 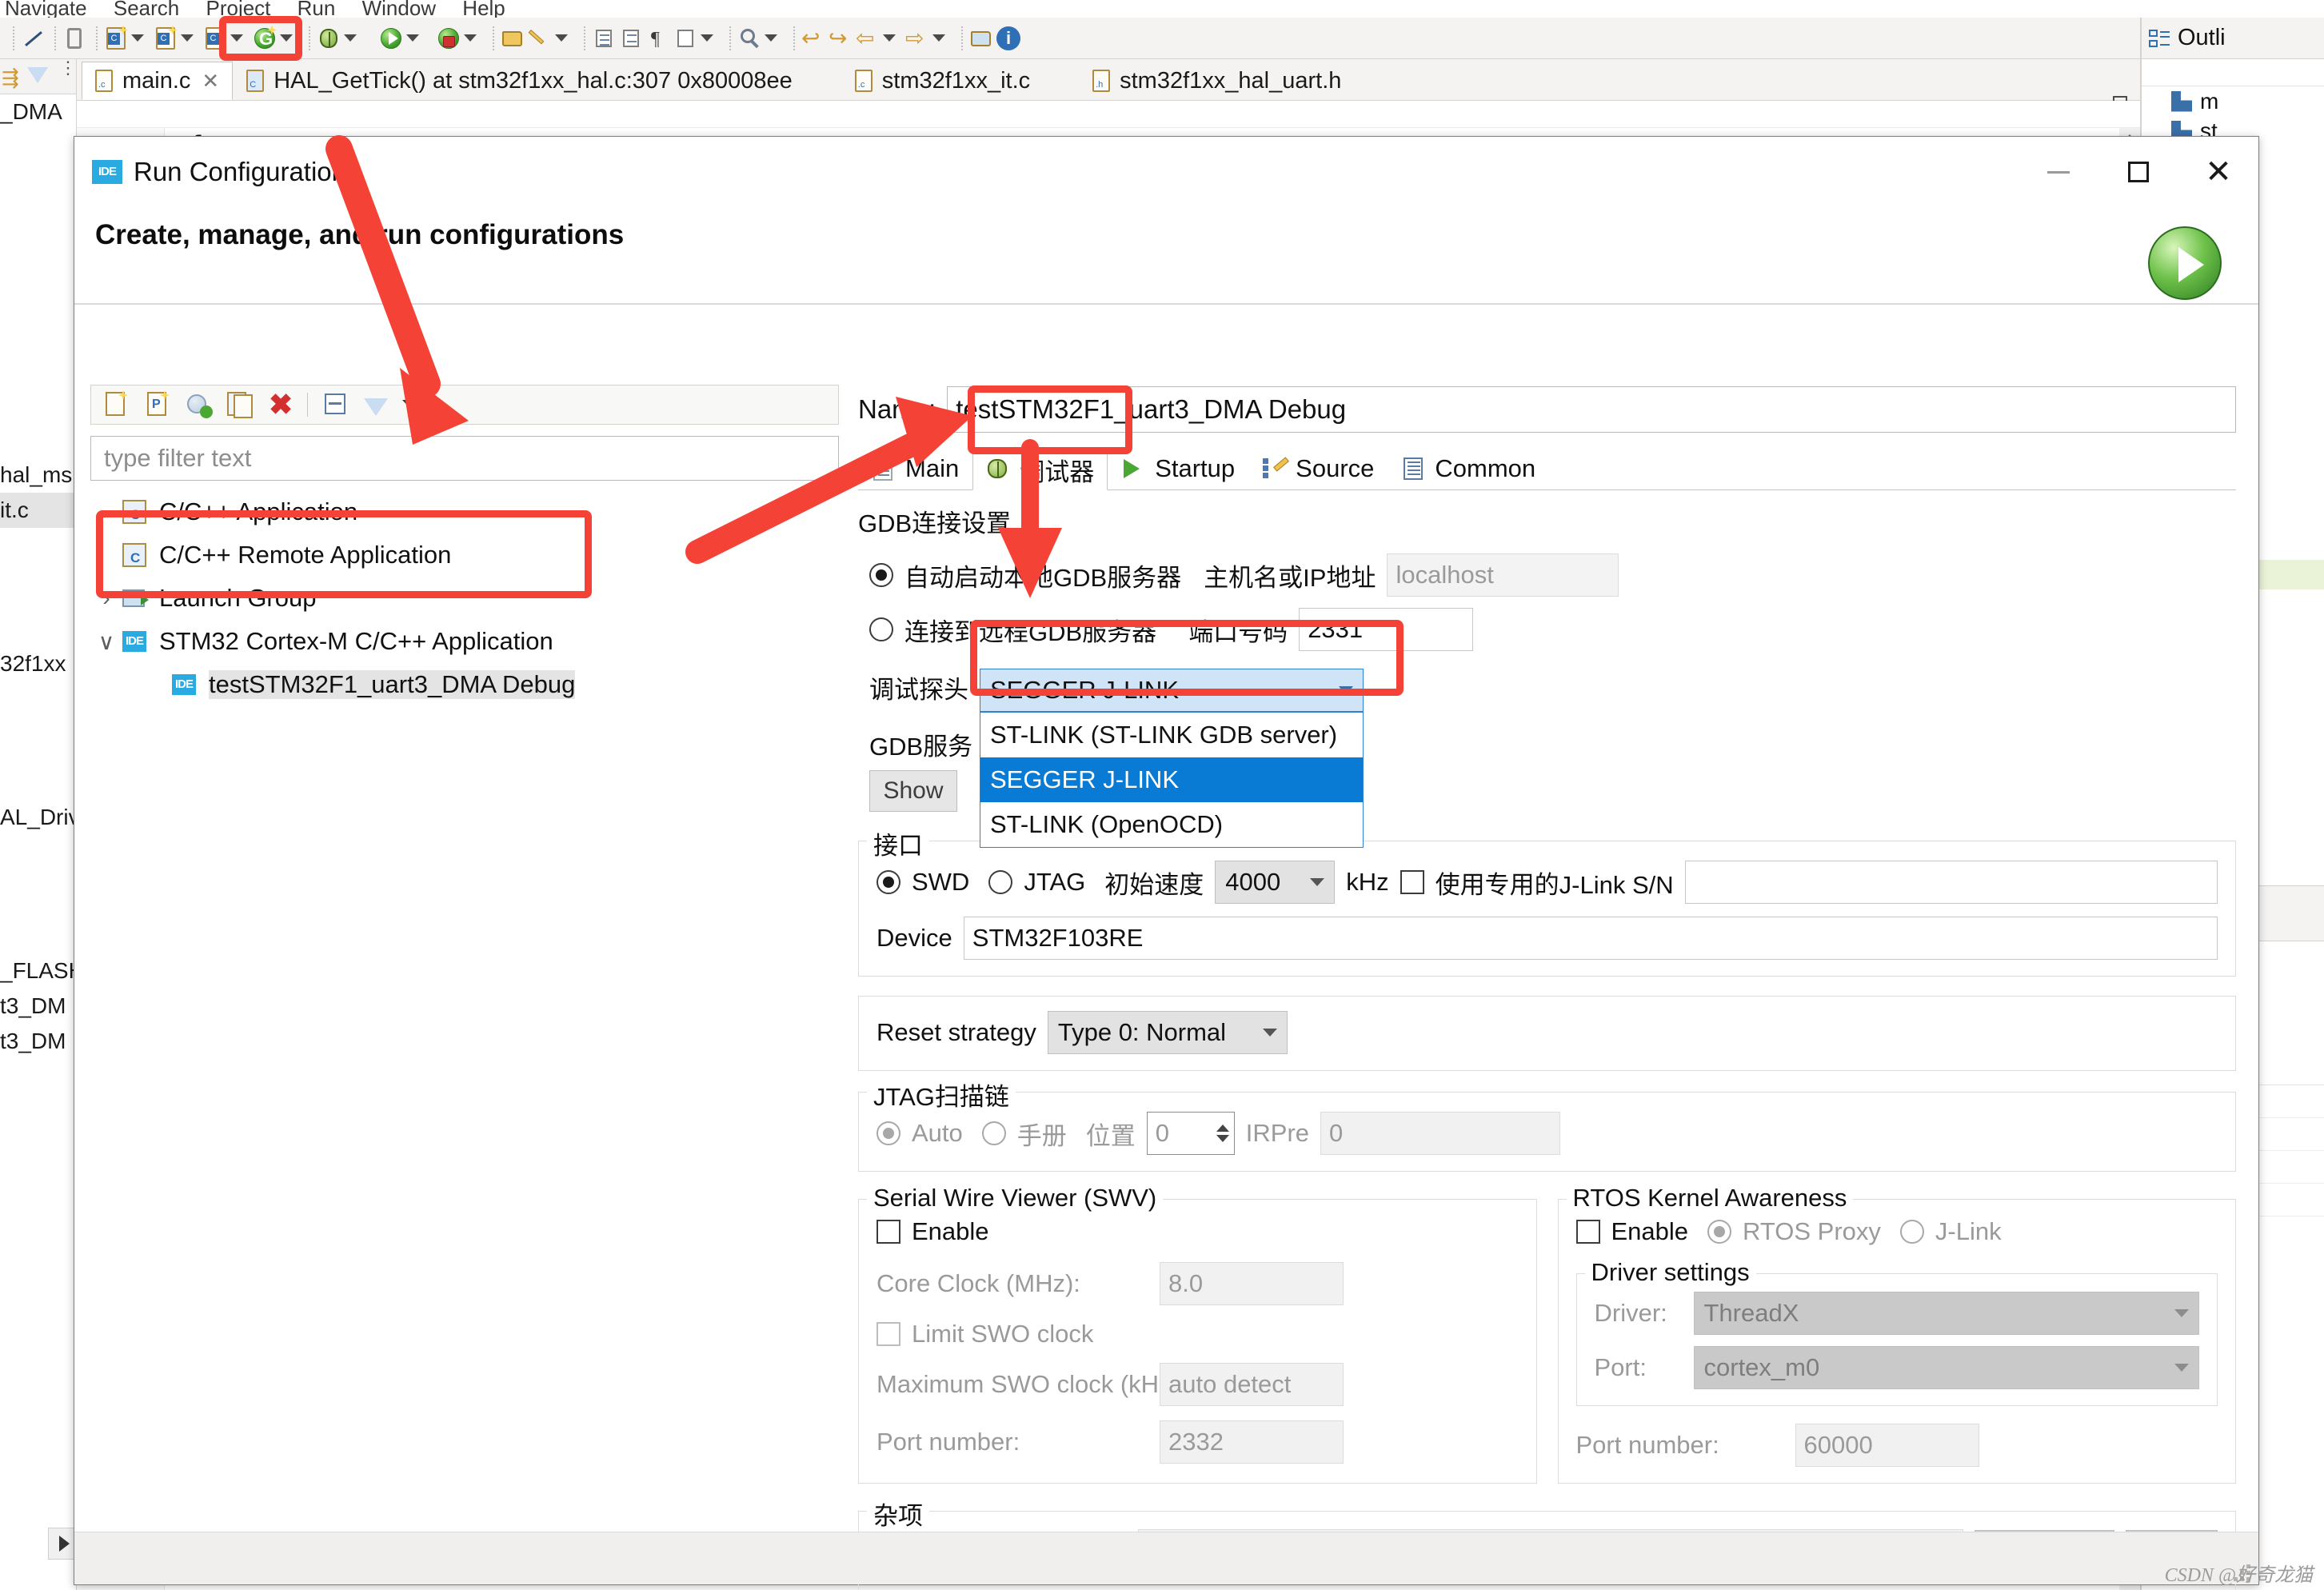 What do you see at coordinates (1503, 575) in the screenshot?
I see `host-input: localhost` at bounding box center [1503, 575].